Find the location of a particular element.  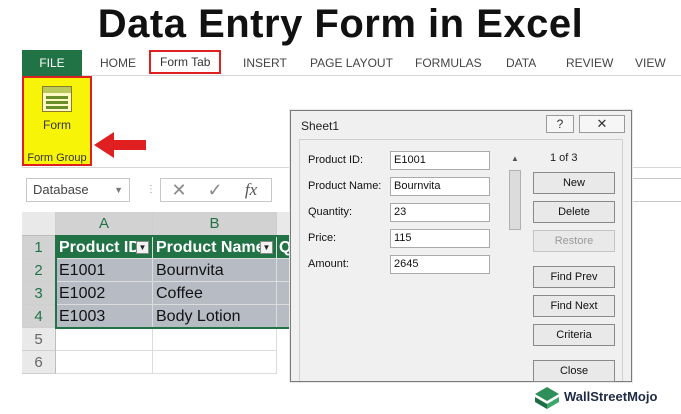

delete-button: Delete is located at coordinates (574, 212).